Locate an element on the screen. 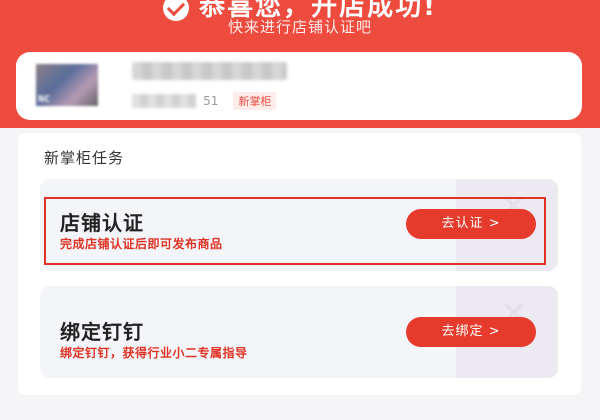  account-id-redacted is located at coordinates (164, 100).